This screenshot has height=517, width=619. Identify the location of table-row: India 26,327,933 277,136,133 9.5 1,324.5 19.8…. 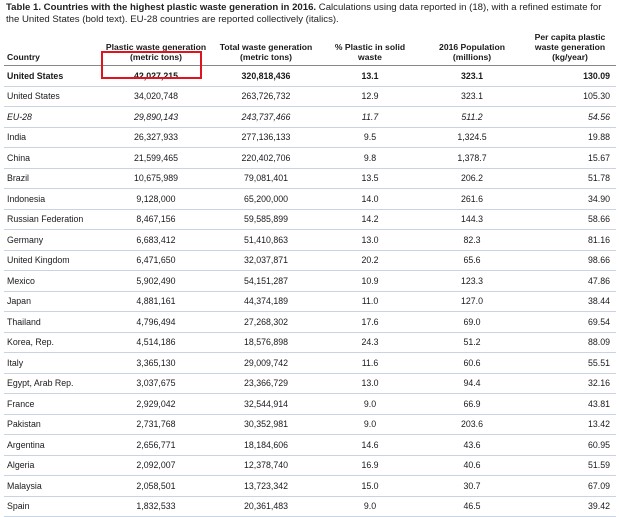
(310, 137).